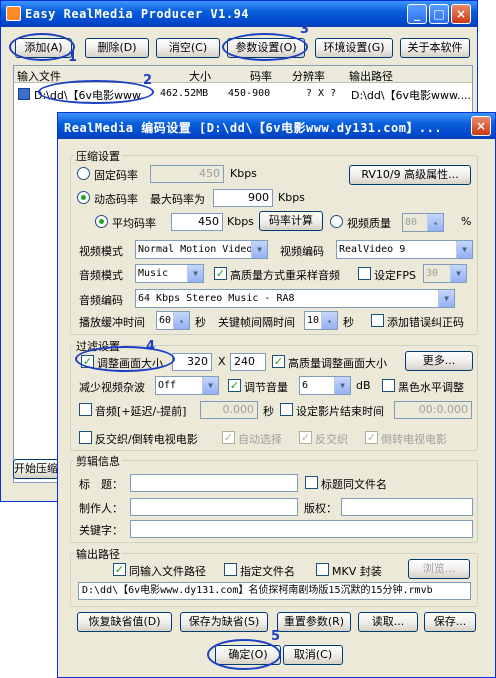 The image size is (496, 678). Describe the element at coordinates (187, 174) in the screenshot. I see `fixed-rate-input: 450` at that location.